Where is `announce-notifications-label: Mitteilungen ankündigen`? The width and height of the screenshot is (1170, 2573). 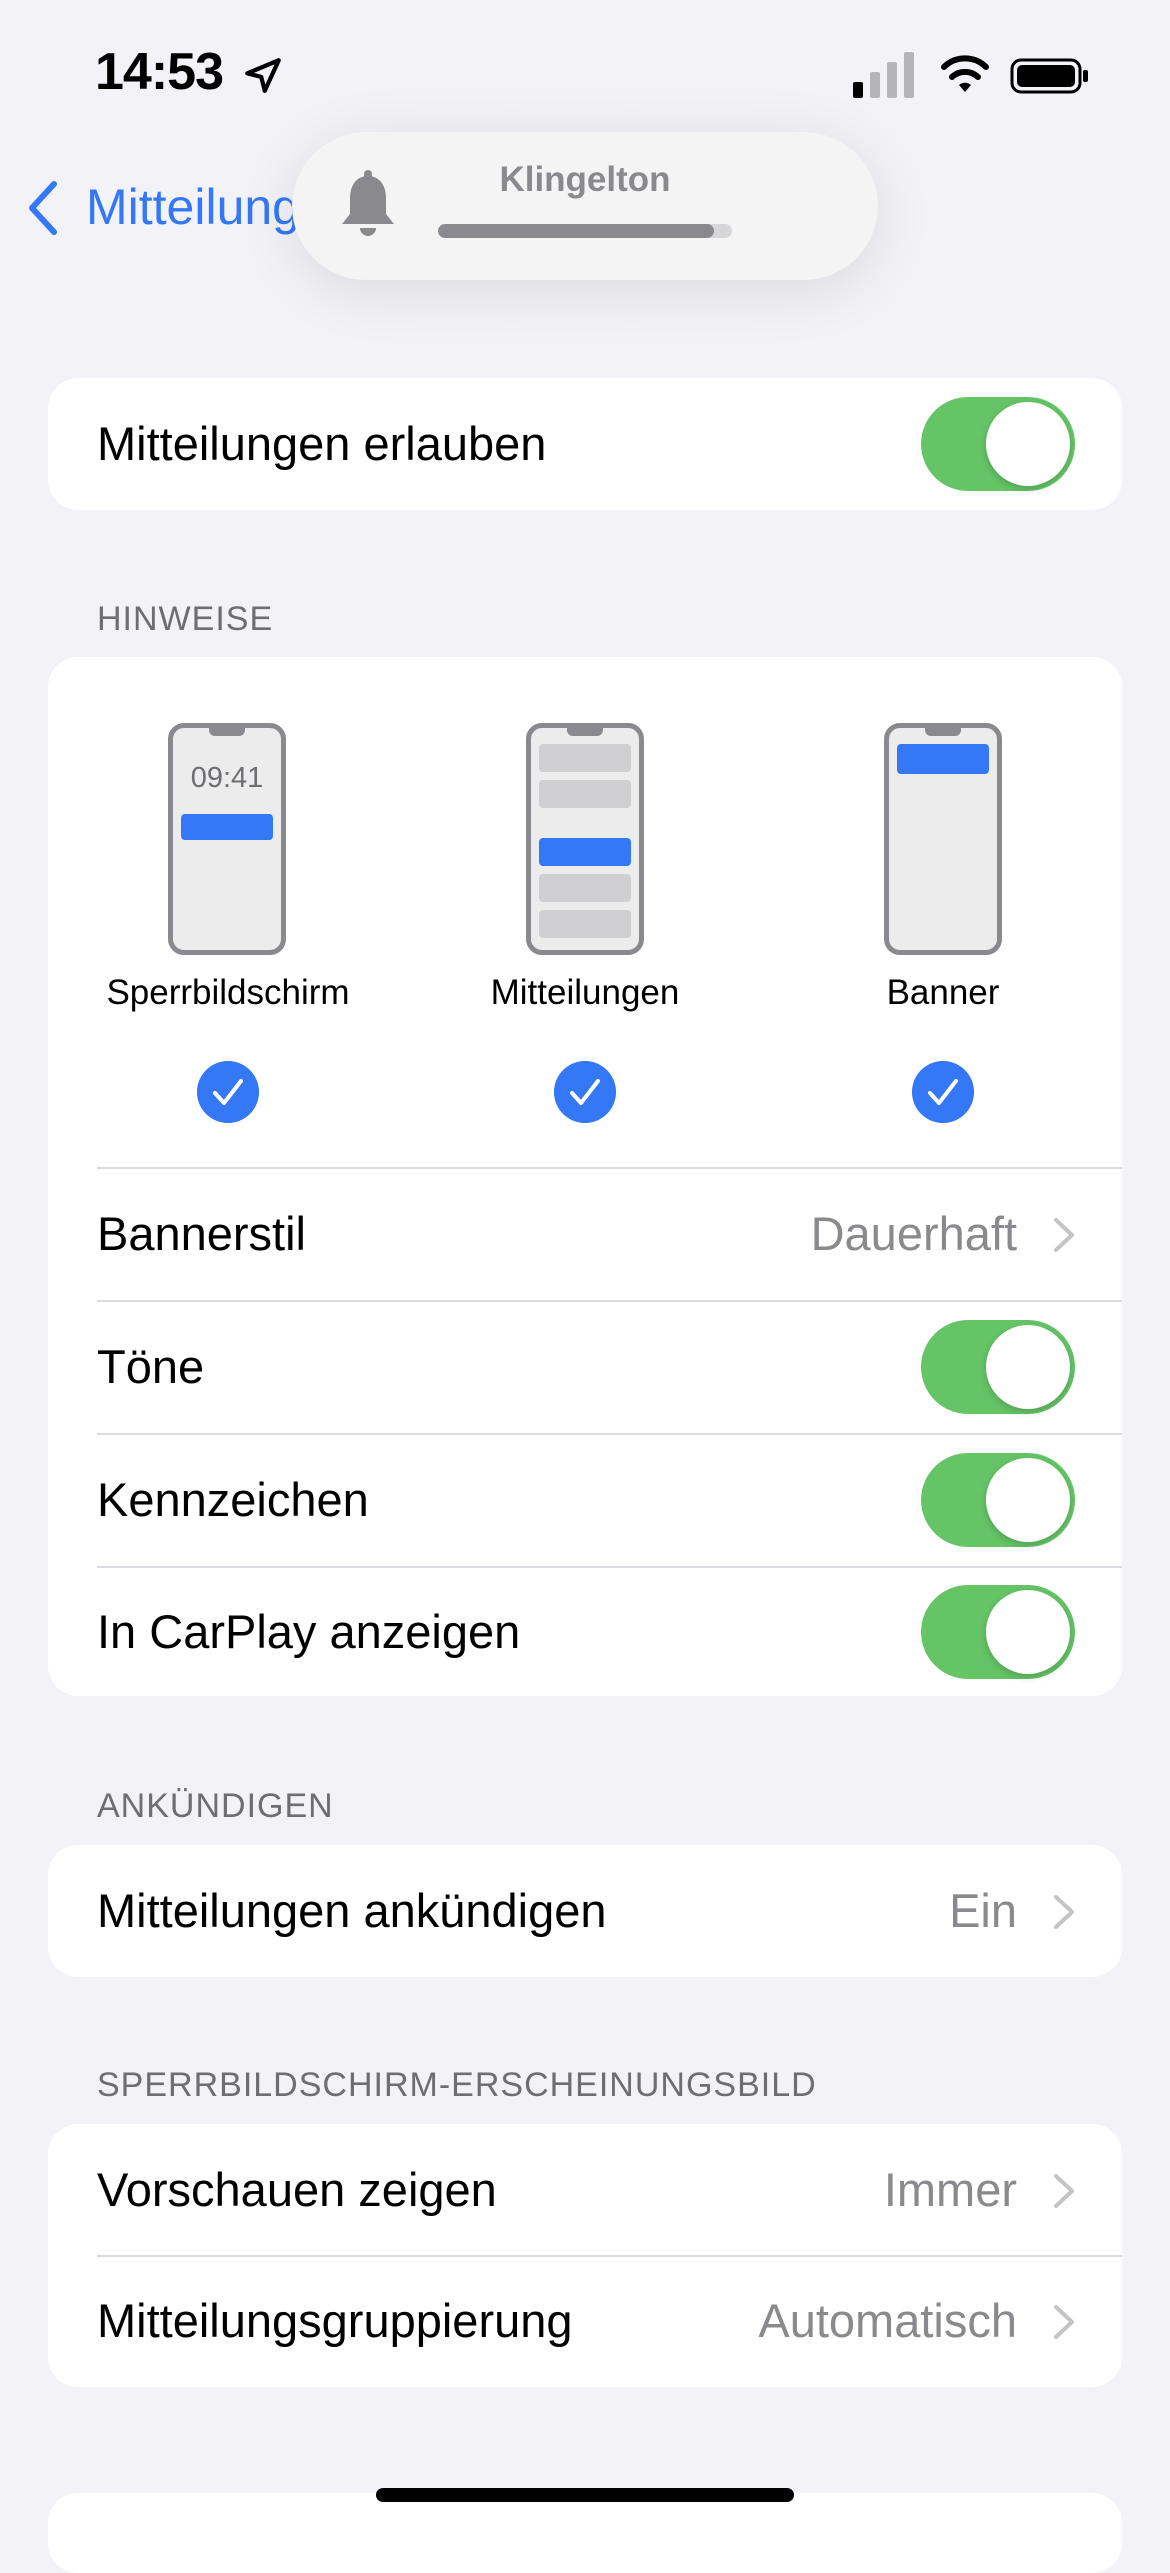 announce-notifications-label: Mitteilungen ankündigen is located at coordinates (352, 1910).